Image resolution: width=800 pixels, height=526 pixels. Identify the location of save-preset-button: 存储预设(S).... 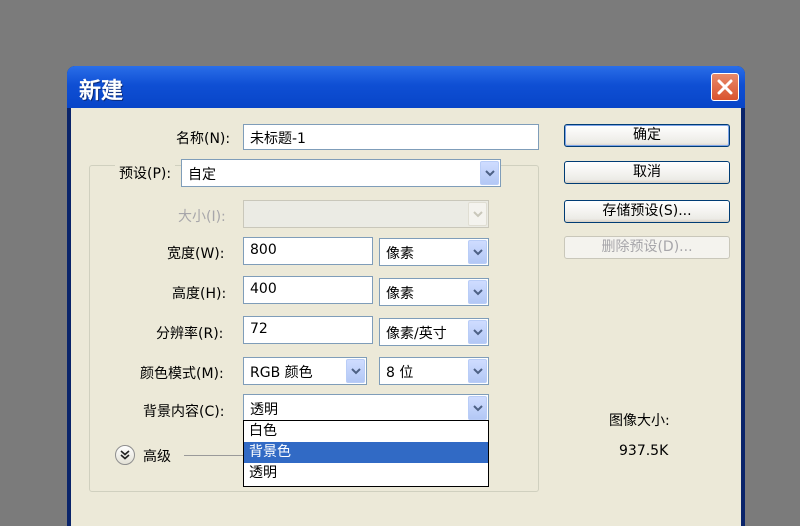
(647, 211).